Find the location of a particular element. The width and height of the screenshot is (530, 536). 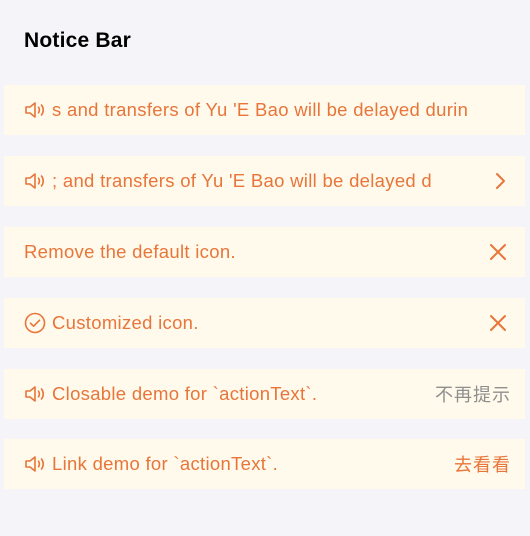

check-circle-icon is located at coordinates (37, 323).